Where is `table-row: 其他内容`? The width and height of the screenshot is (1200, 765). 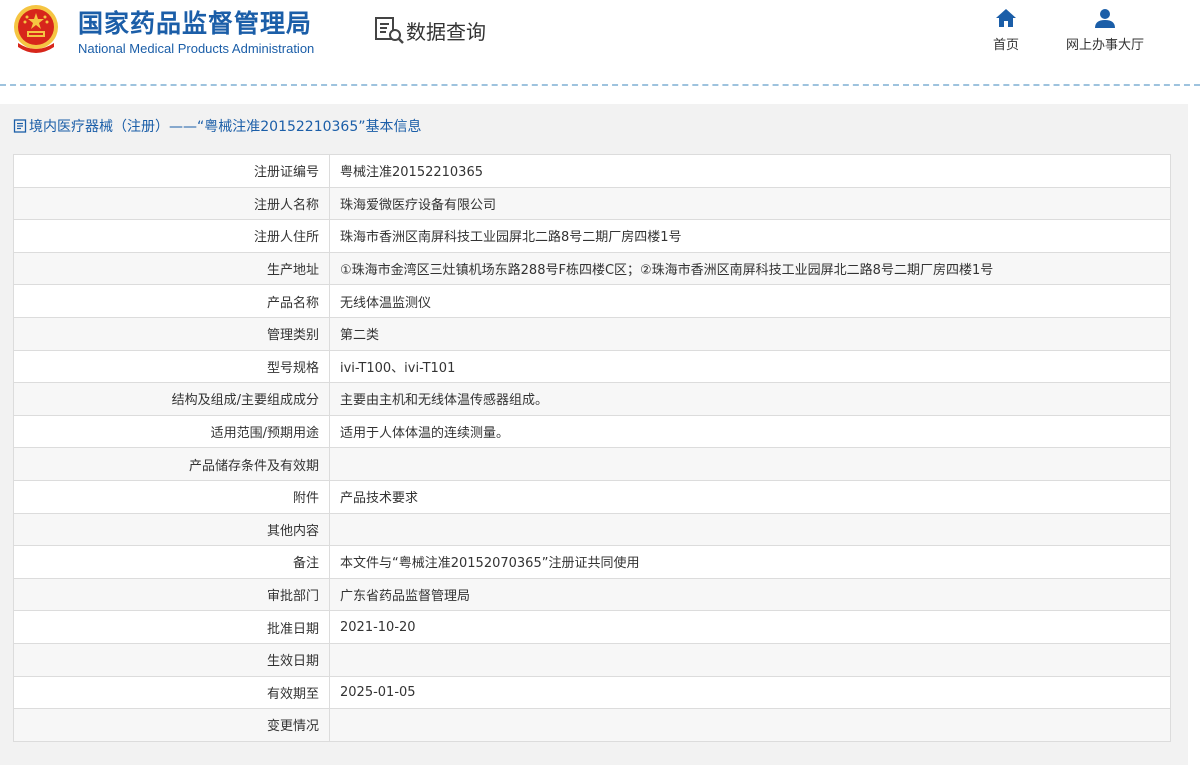 table-row: 其他内容 is located at coordinates (592, 529).